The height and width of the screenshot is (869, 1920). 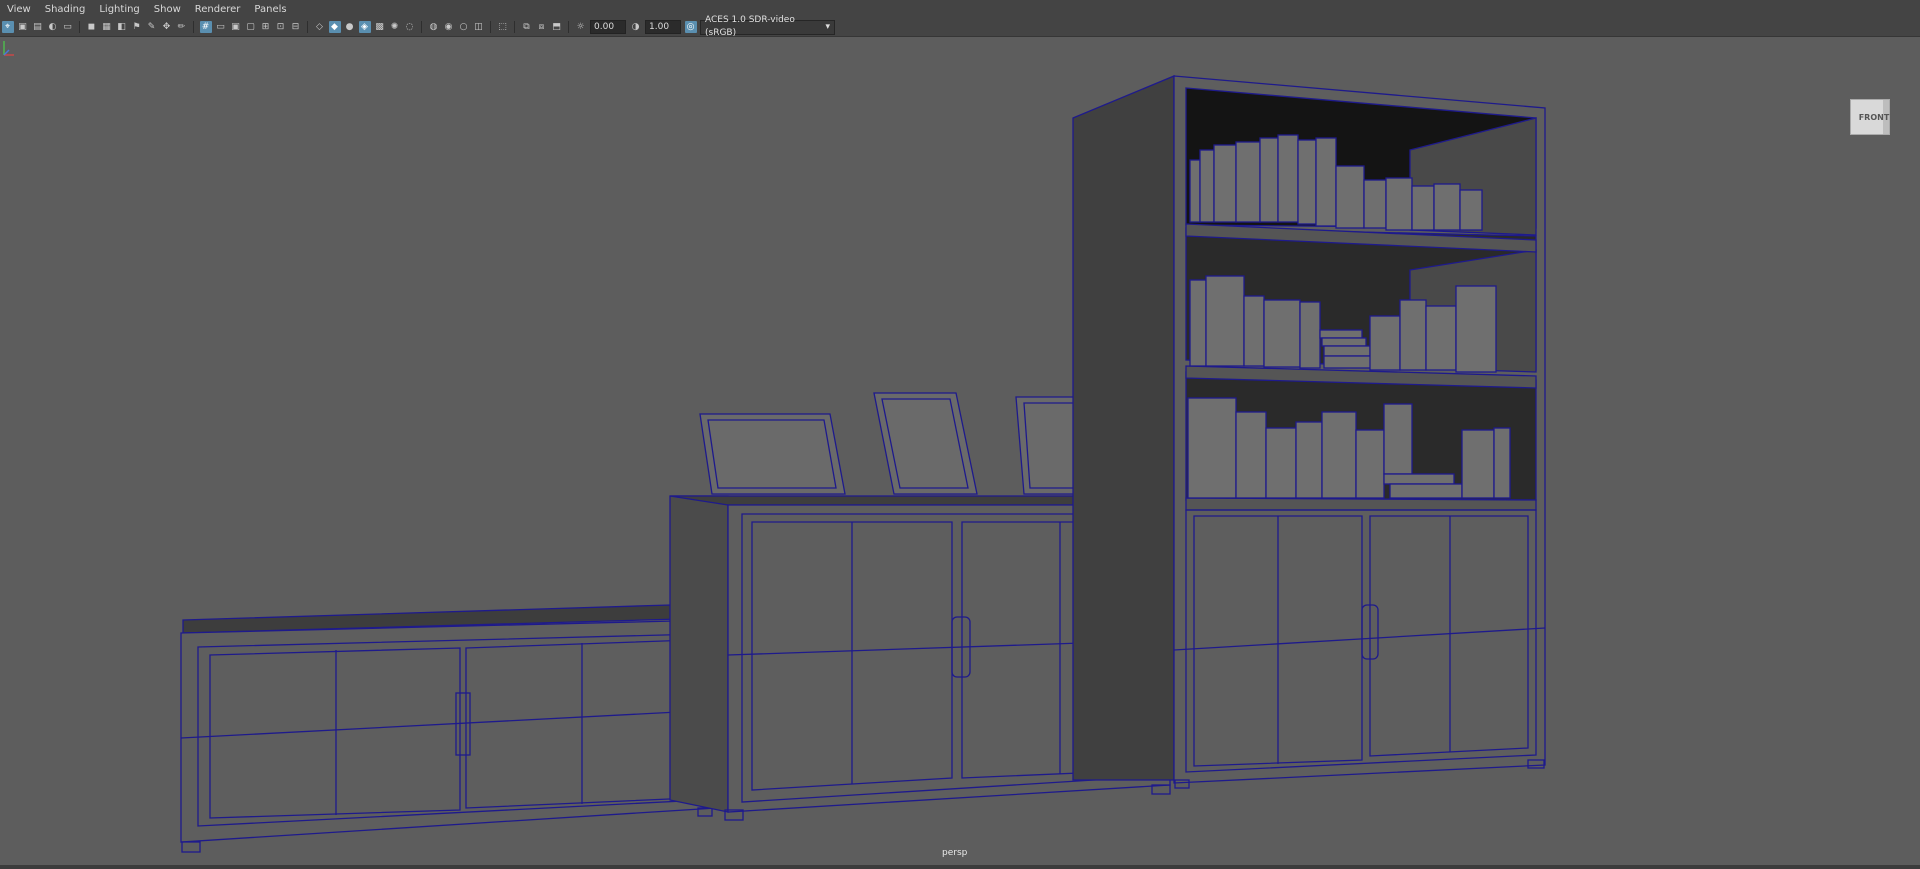 I want to click on bookmark-flag-icon: ⚑, so click(x=137, y=27).